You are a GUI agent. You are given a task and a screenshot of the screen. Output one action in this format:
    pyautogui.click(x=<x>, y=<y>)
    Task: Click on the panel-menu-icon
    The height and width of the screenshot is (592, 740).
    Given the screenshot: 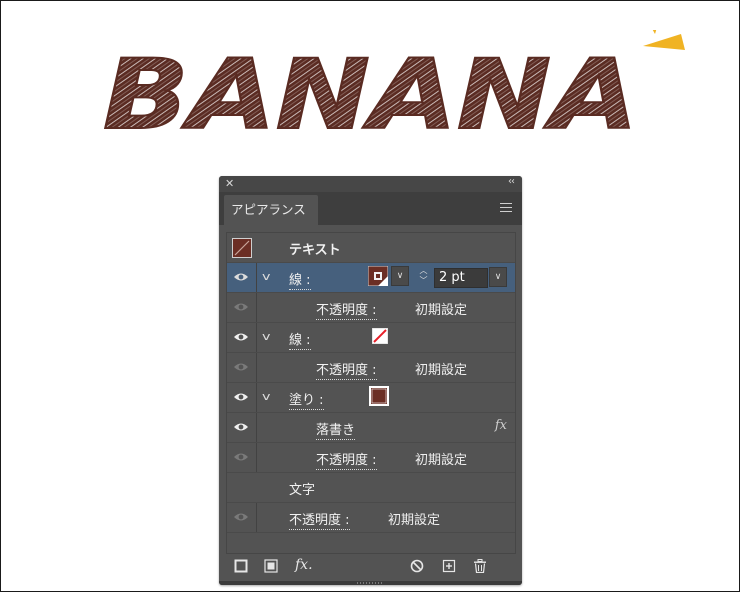 What is the action you would take?
    pyautogui.click(x=506, y=208)
    